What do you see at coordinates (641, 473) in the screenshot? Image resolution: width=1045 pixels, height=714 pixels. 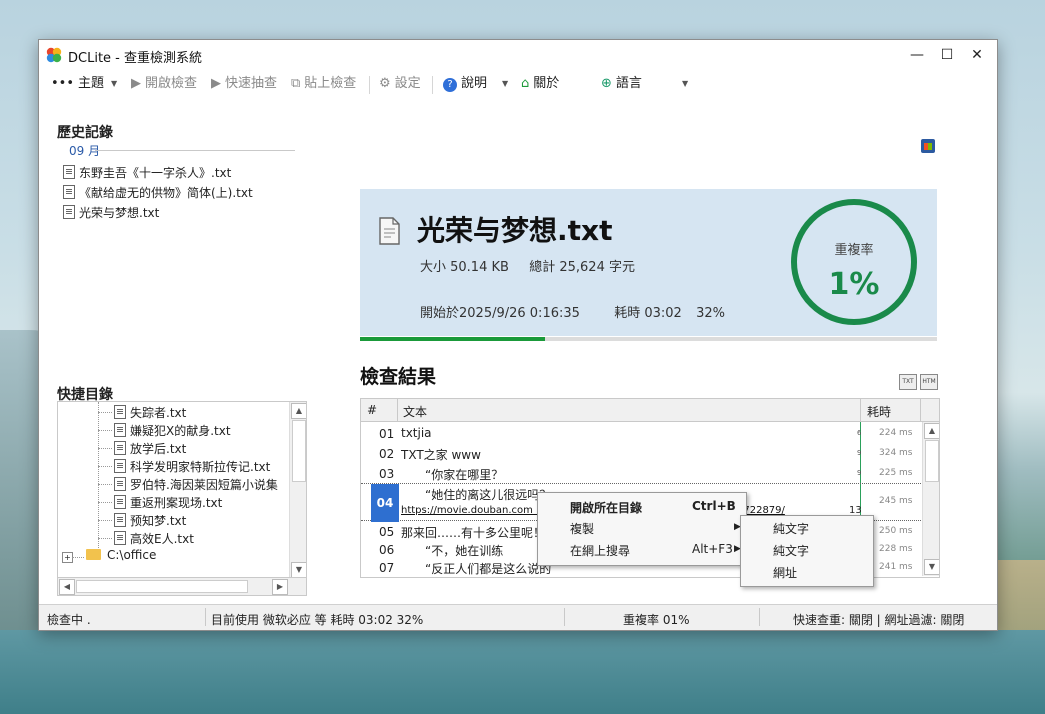 I see `table-row: 03 “你家在哪里？ 9 225 ms` at bounding box center [641, 473].